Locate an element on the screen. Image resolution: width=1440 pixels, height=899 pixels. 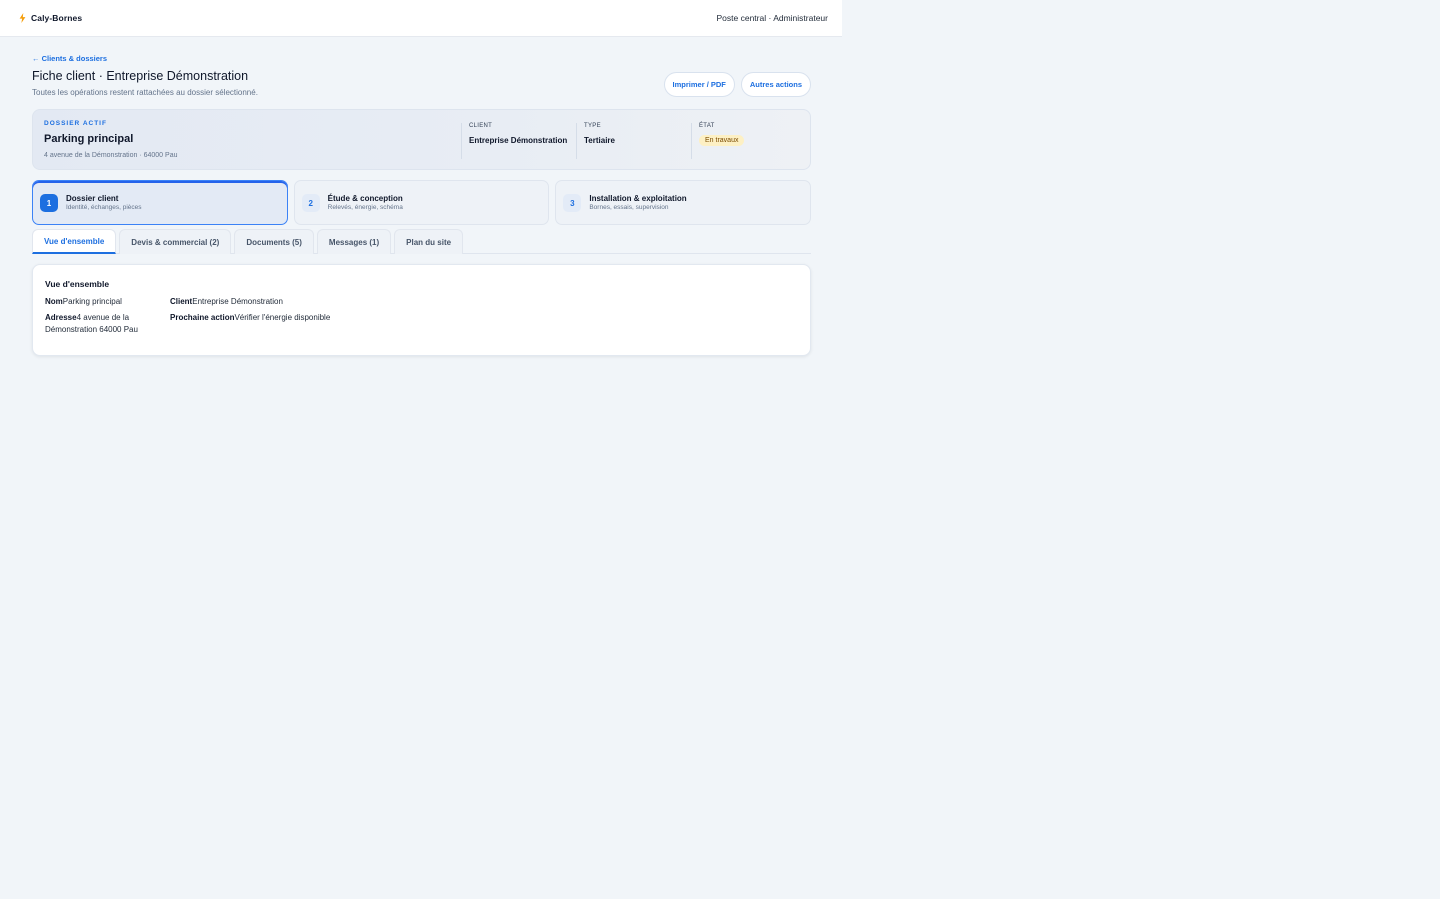
field-label: Nom is located at coordinates (54, 301).